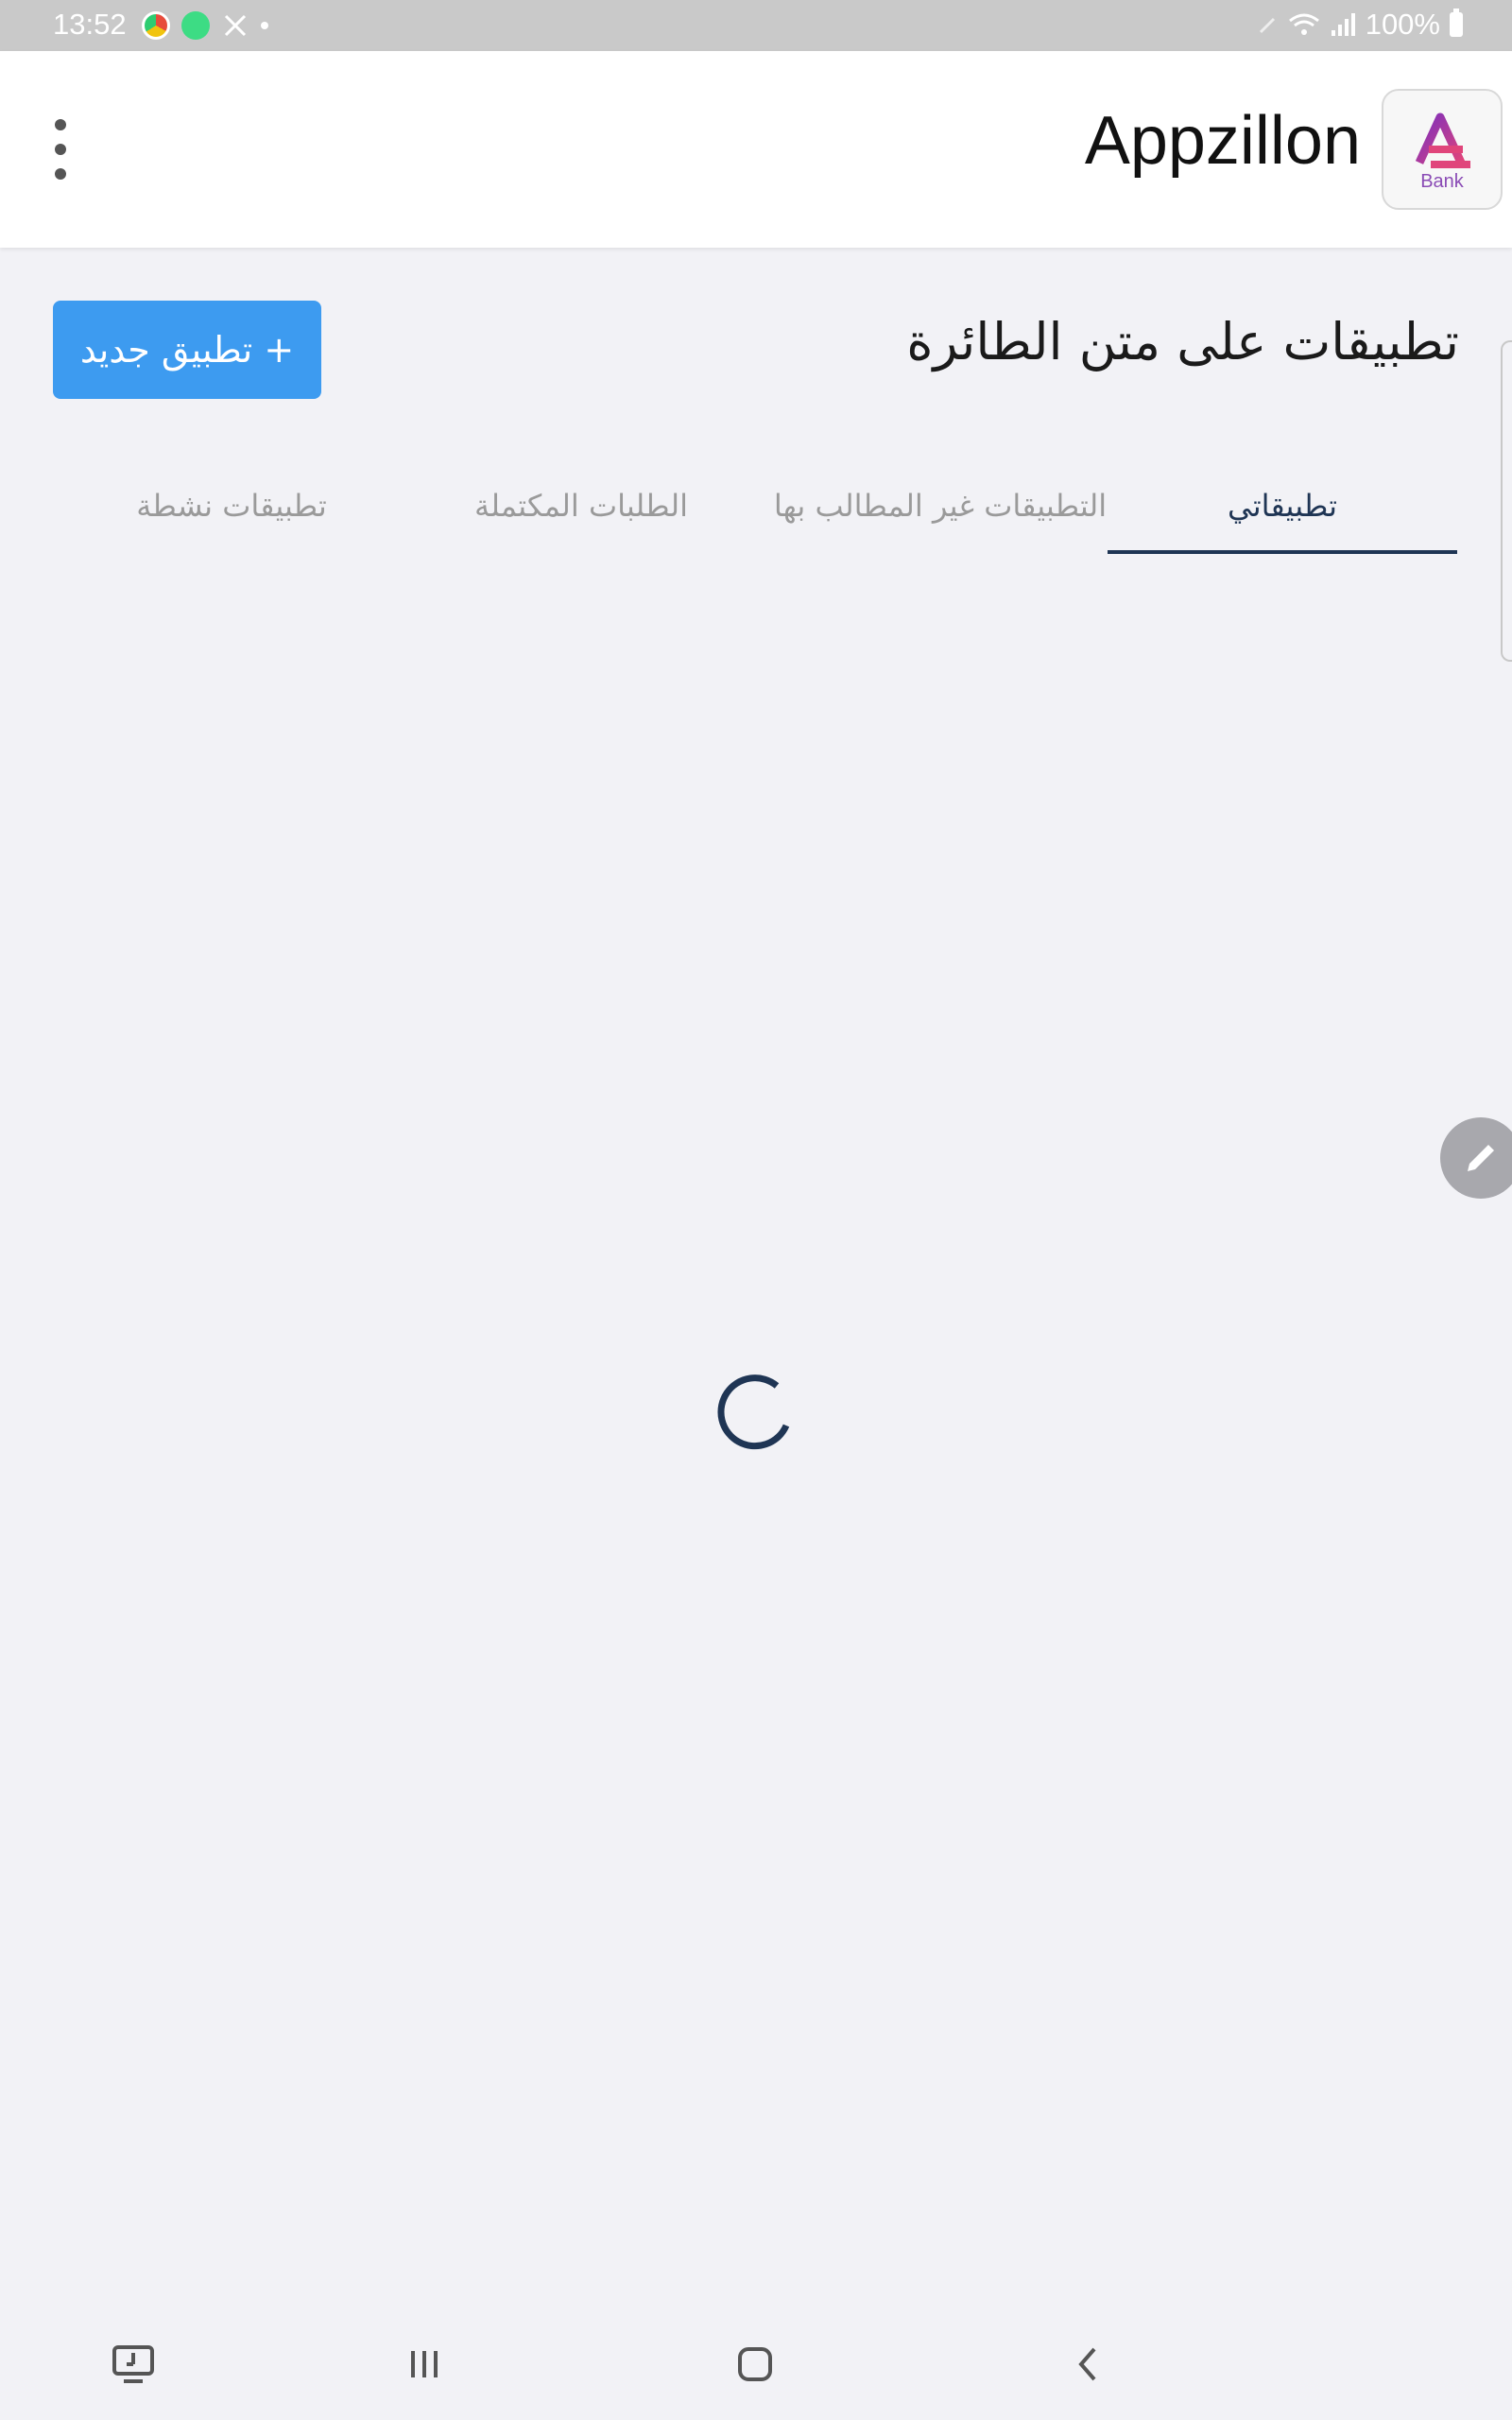  Describe the element at coordinates (1282, 552) in the screenshot. I see `tab-active-indicator` at that location.